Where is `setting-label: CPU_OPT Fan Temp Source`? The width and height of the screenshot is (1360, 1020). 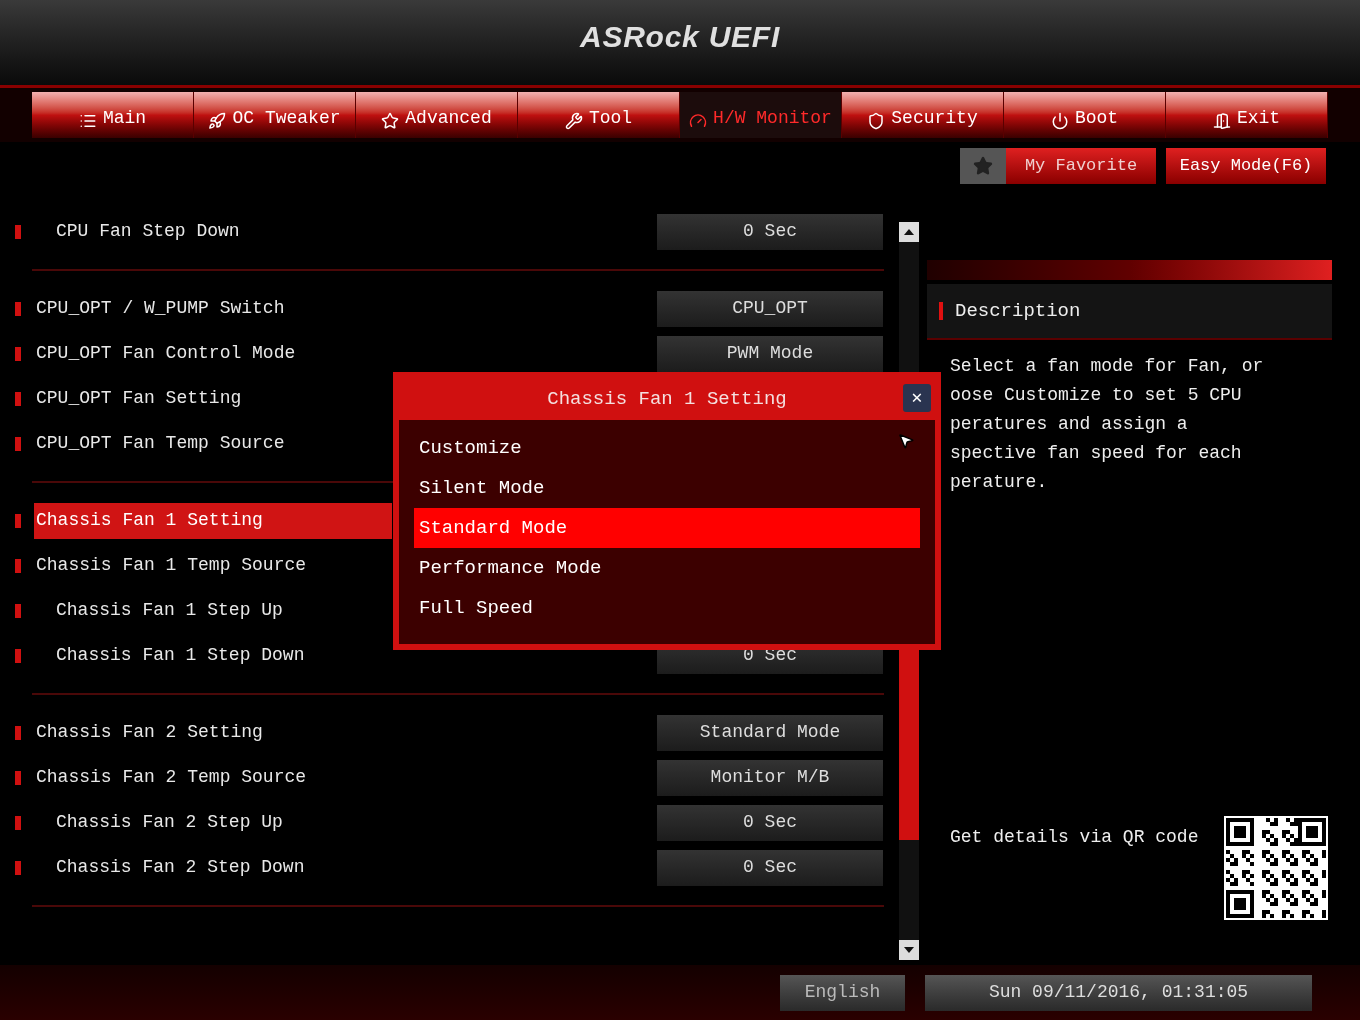
setting-label: CPU_OPT Fan Temp Source is located at coordinates (213, 443).